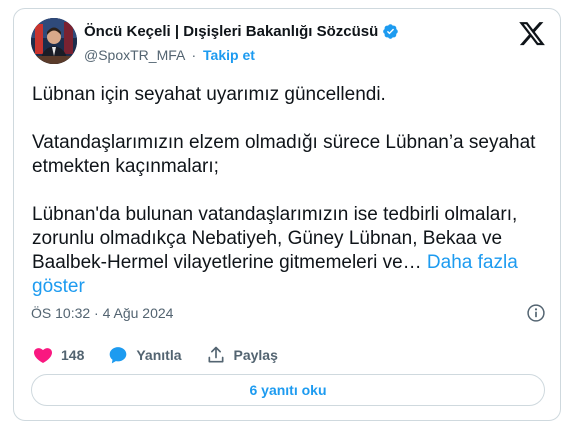 The height and width of the screenshot is (437, 575). I want to click on like-count: 148, so click(73, 355).